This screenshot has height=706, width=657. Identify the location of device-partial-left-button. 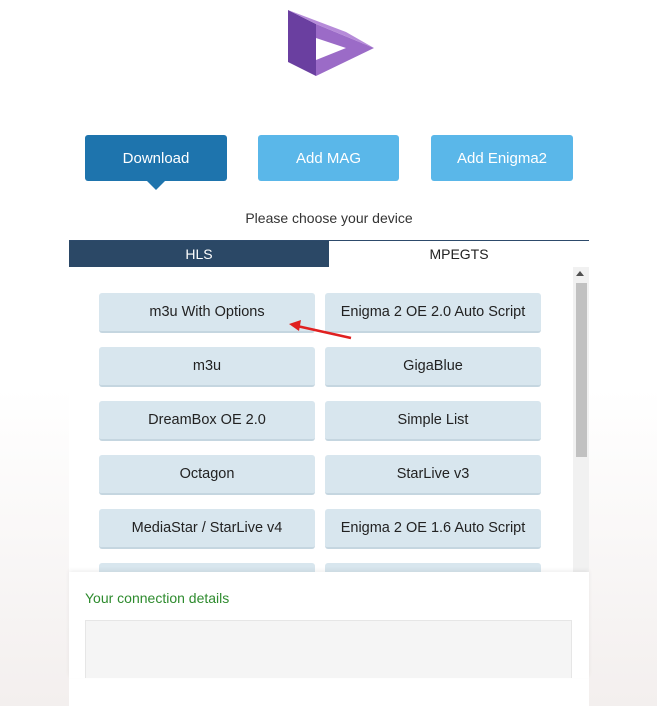
(207, 567).